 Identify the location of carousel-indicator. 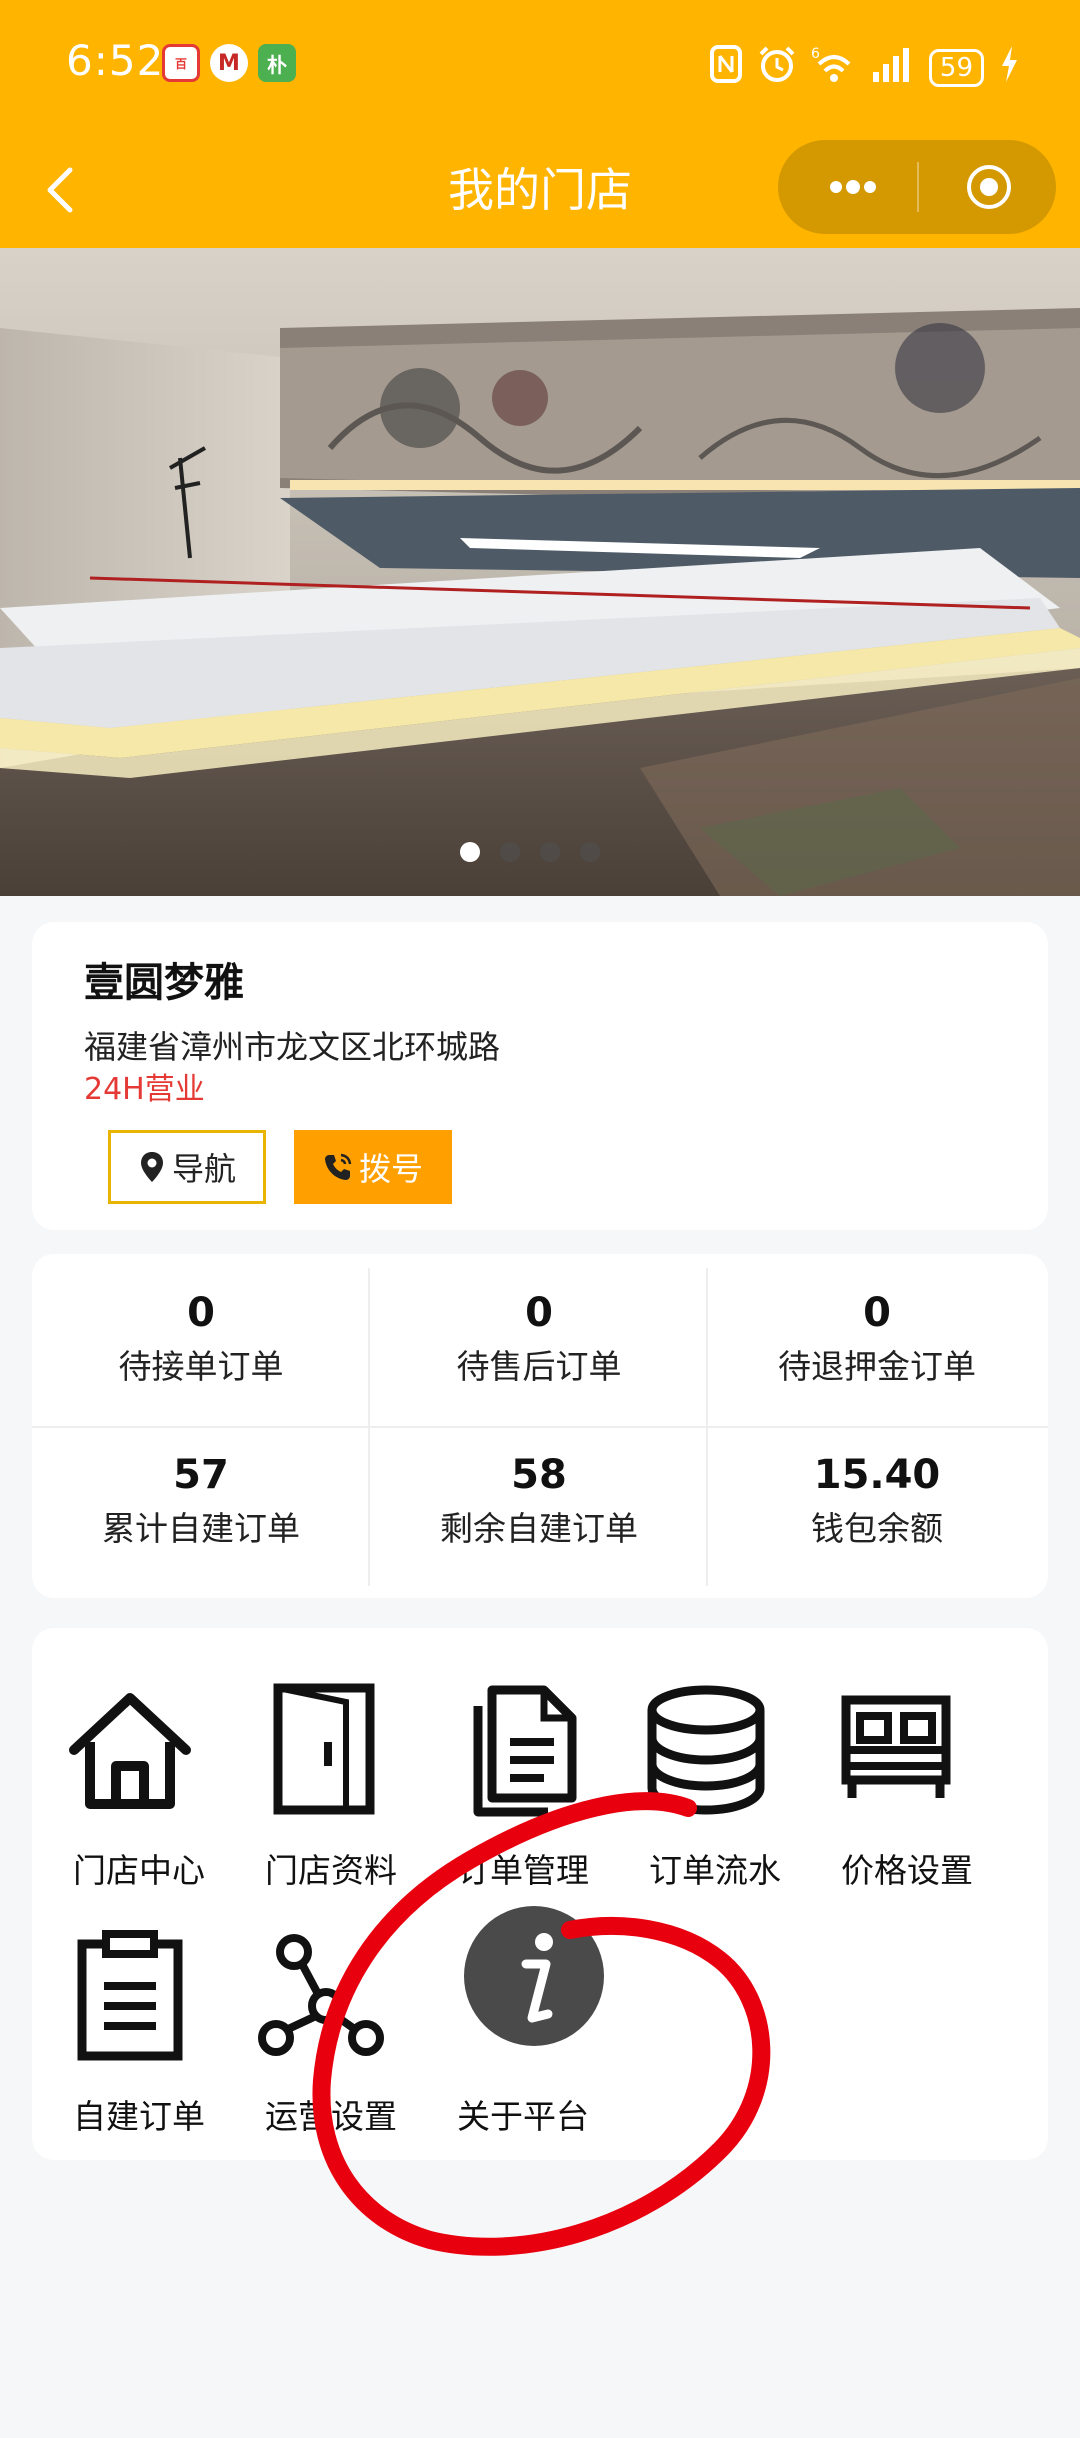
(530, 852).